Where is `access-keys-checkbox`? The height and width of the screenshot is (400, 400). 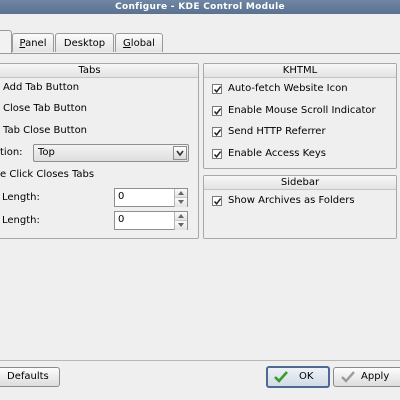 access-keys-checkbox is located at coordinates (217, 154).